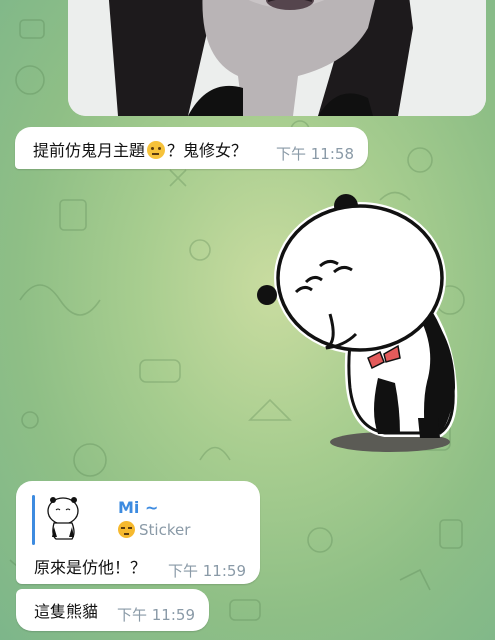 This screenshot has width=495, height=640. Describe the element at coordinates (90, 567) in the screenshot. I see `message-text: 原來是仿他！？` at that location.